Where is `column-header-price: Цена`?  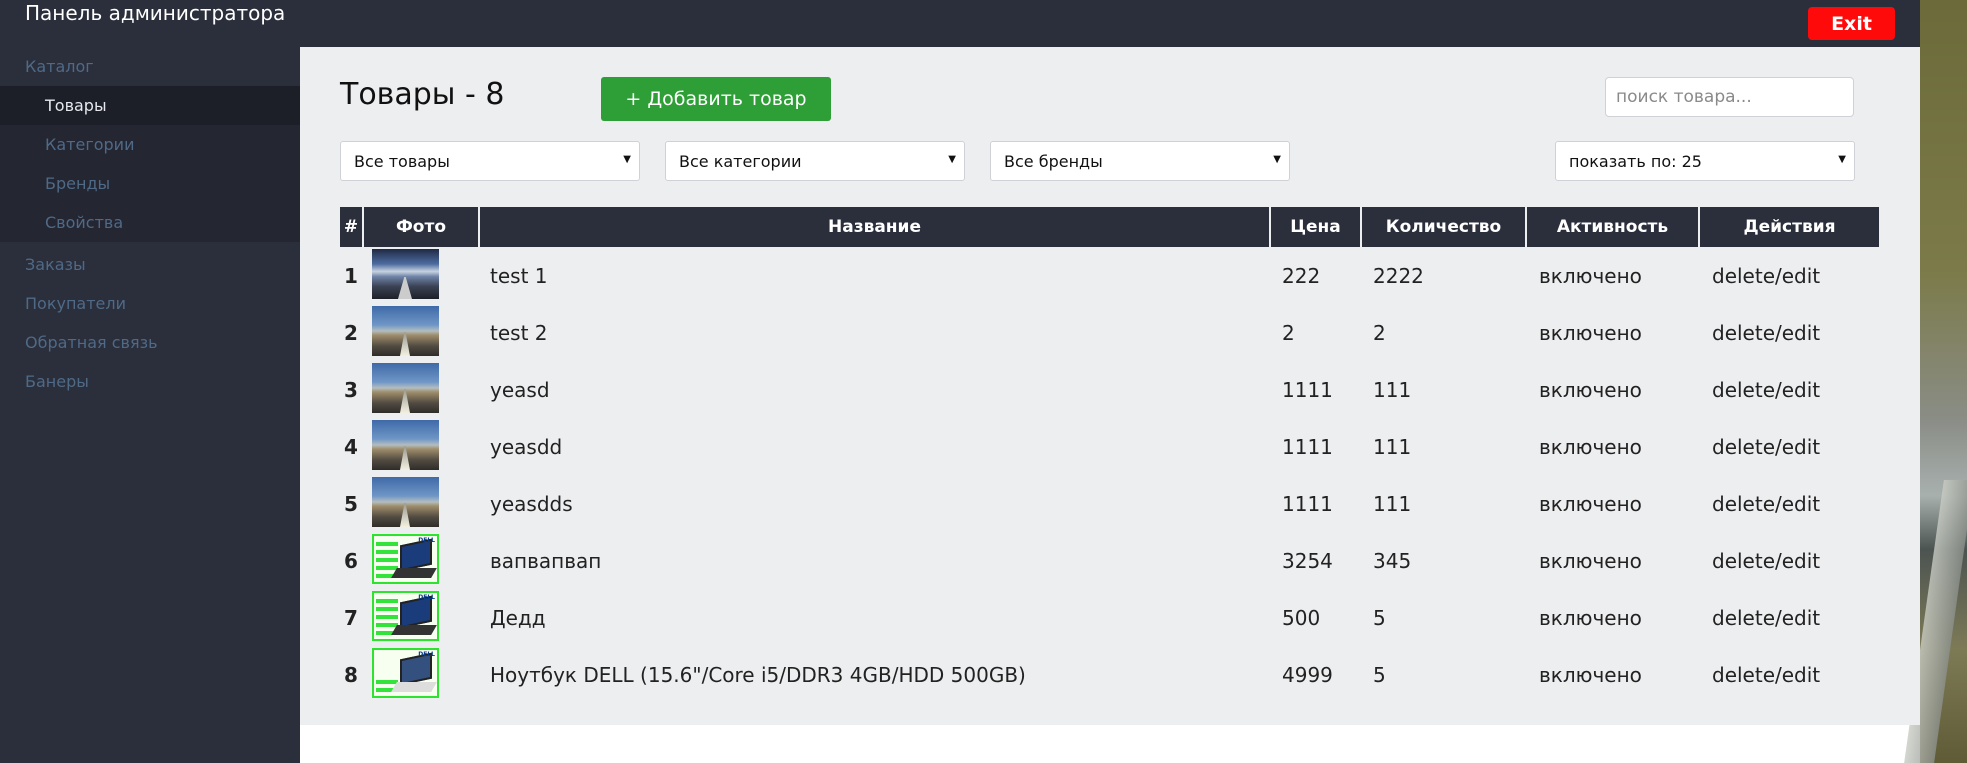 column-header-price: Цена is located at coordinates (1315, 227).